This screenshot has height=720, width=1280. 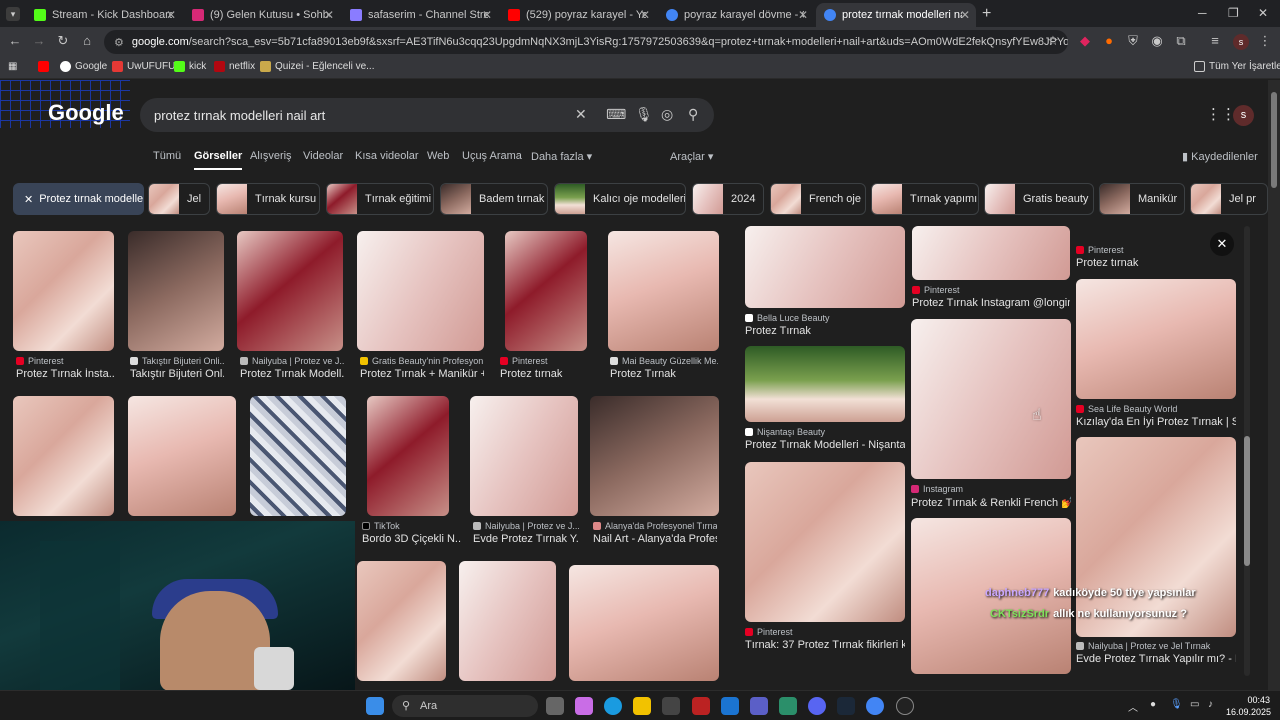 I want to click on profile-avatar: s, so click(x=1241, y=42).